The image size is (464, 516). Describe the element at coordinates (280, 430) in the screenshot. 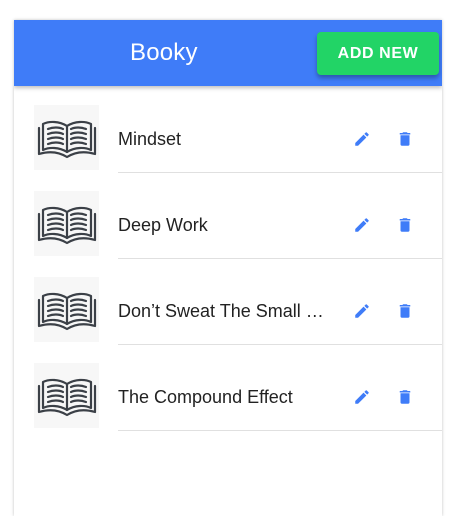

I see `divider` at that location.